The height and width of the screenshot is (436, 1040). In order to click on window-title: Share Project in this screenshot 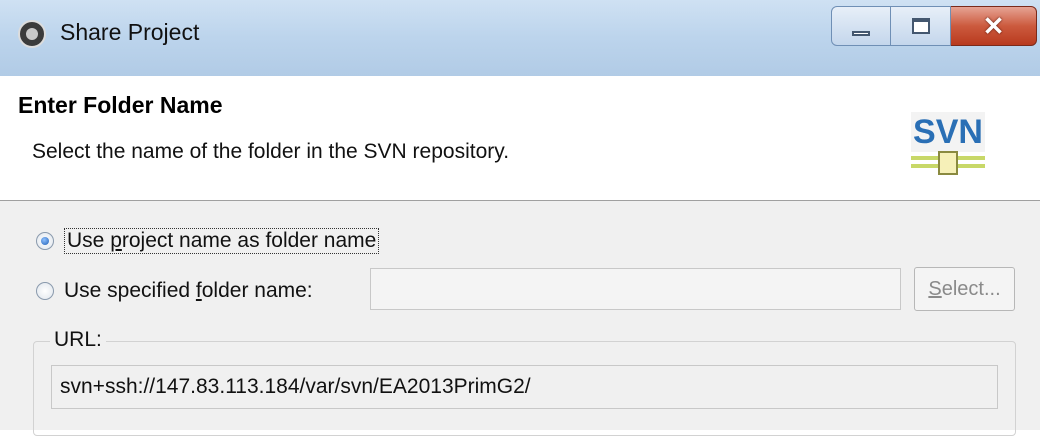, I will do `click(130, 32)`.